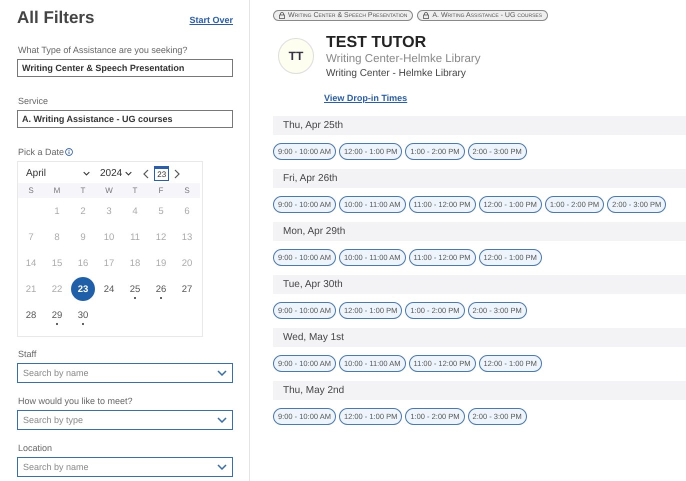 The height and width of the screenshot is (481, 686). Describe the element at coordinates (125, 420) in the screenshot. I see `dropdown-field: Search by type` at that location.